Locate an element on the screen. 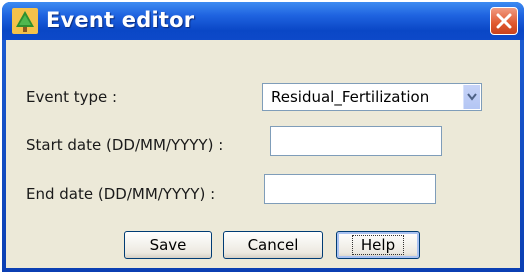 Image resolution: width=526 pixels, height=274 pixels. close-icon is located at coordinates (504, 21).